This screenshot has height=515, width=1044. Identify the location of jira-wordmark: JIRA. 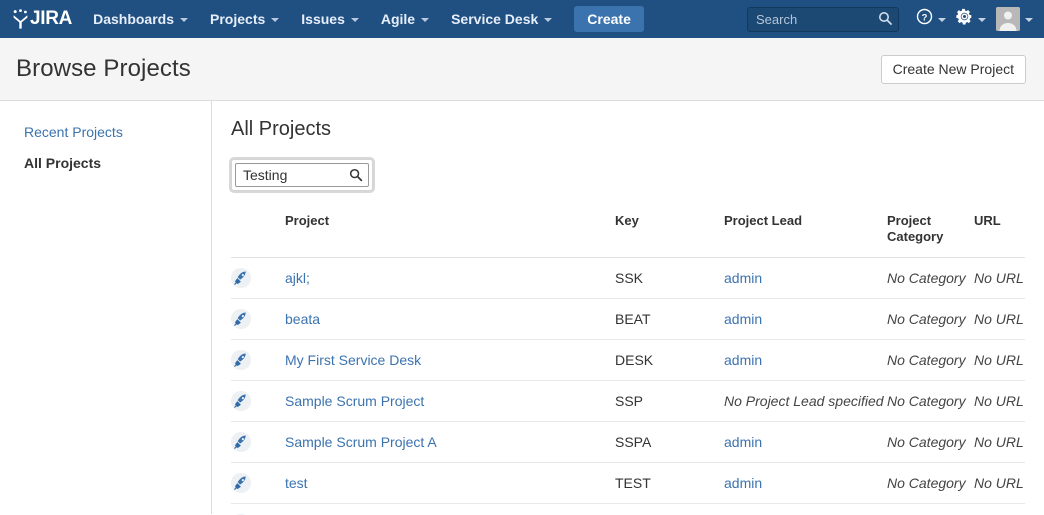
(51, 18).